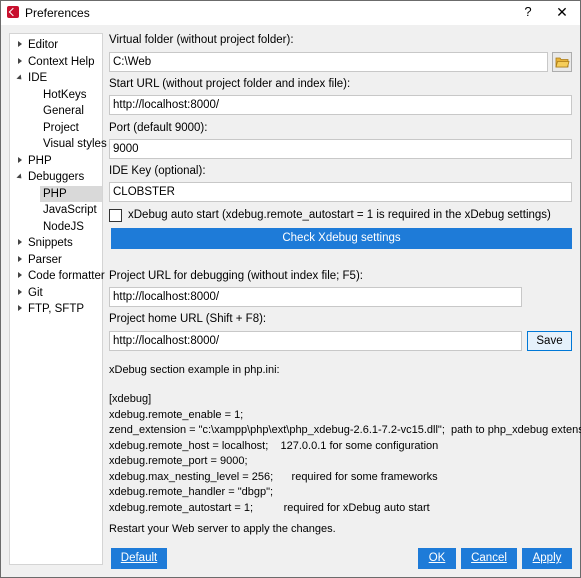 The height and width of the screenshot is (578, 581). What do you see at coordinates (191, 492) in the screenshot?
I see `info-line: xdebug.remote_handler = "dbgp";` at bounding box center [191, 492].